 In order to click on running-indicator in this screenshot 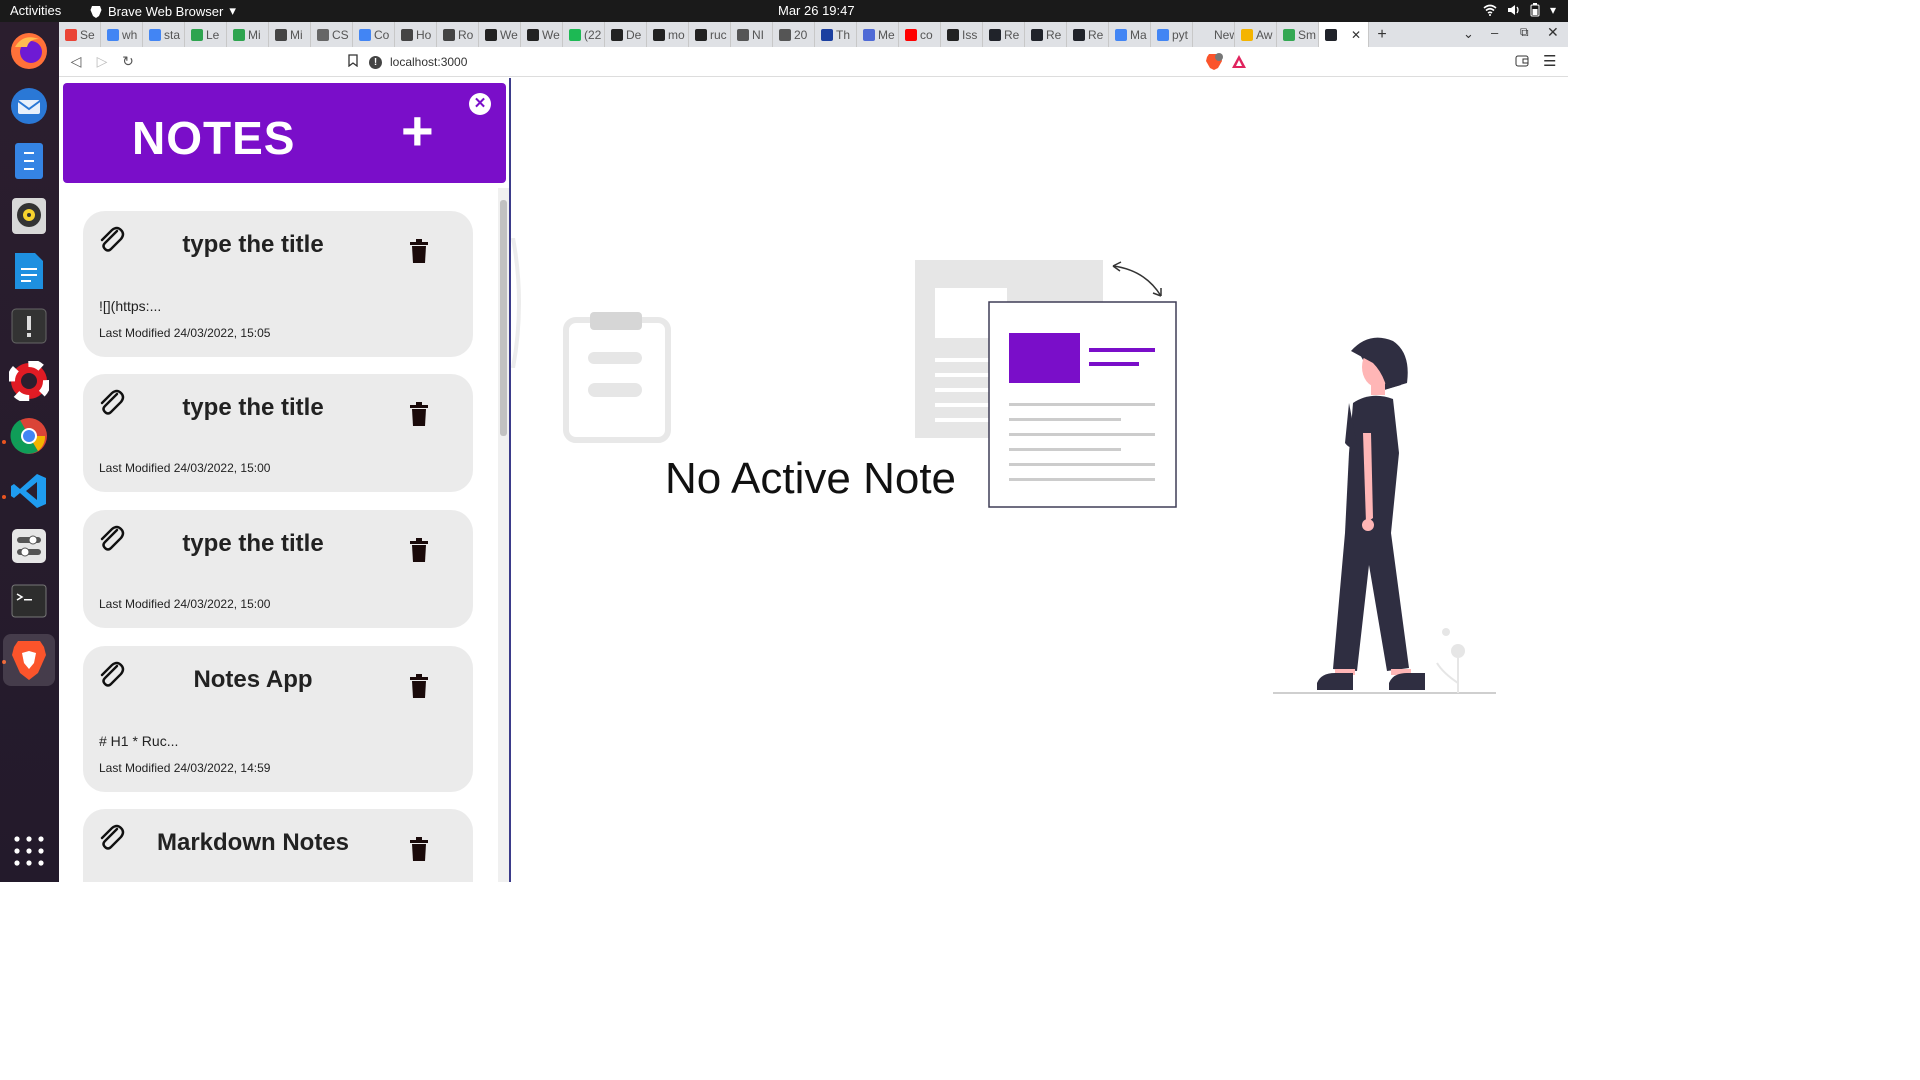, I will do `click(4, 442)`.